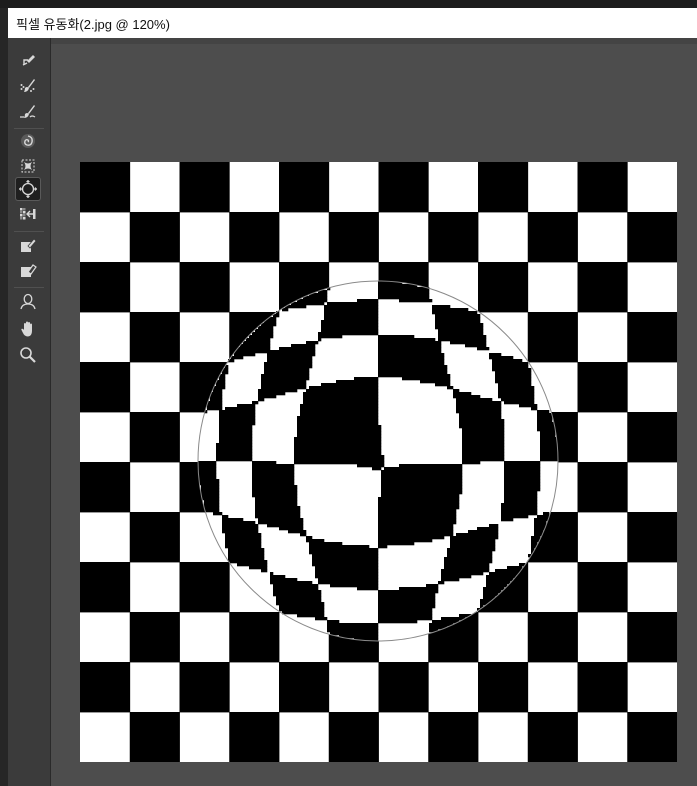 This screenshot has width=697, height=786. I want to click on thaw-mask-tool, so click(28, 270).